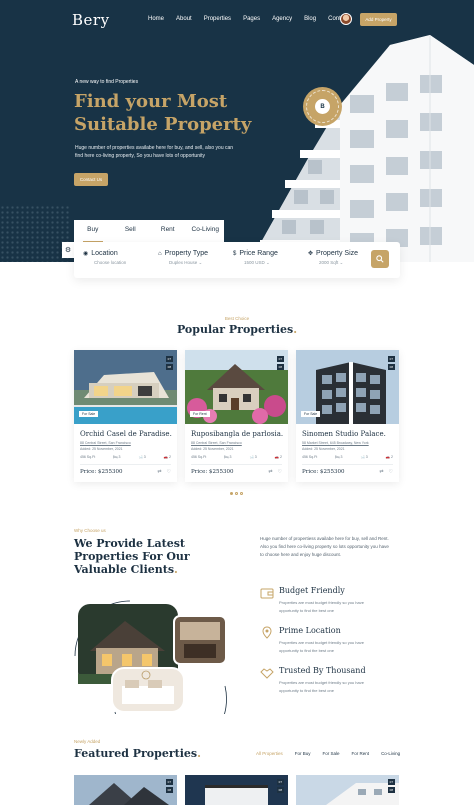 This screenshot has height=805, width=474. I want to click on dollar-icon: $, so click(235, 253).